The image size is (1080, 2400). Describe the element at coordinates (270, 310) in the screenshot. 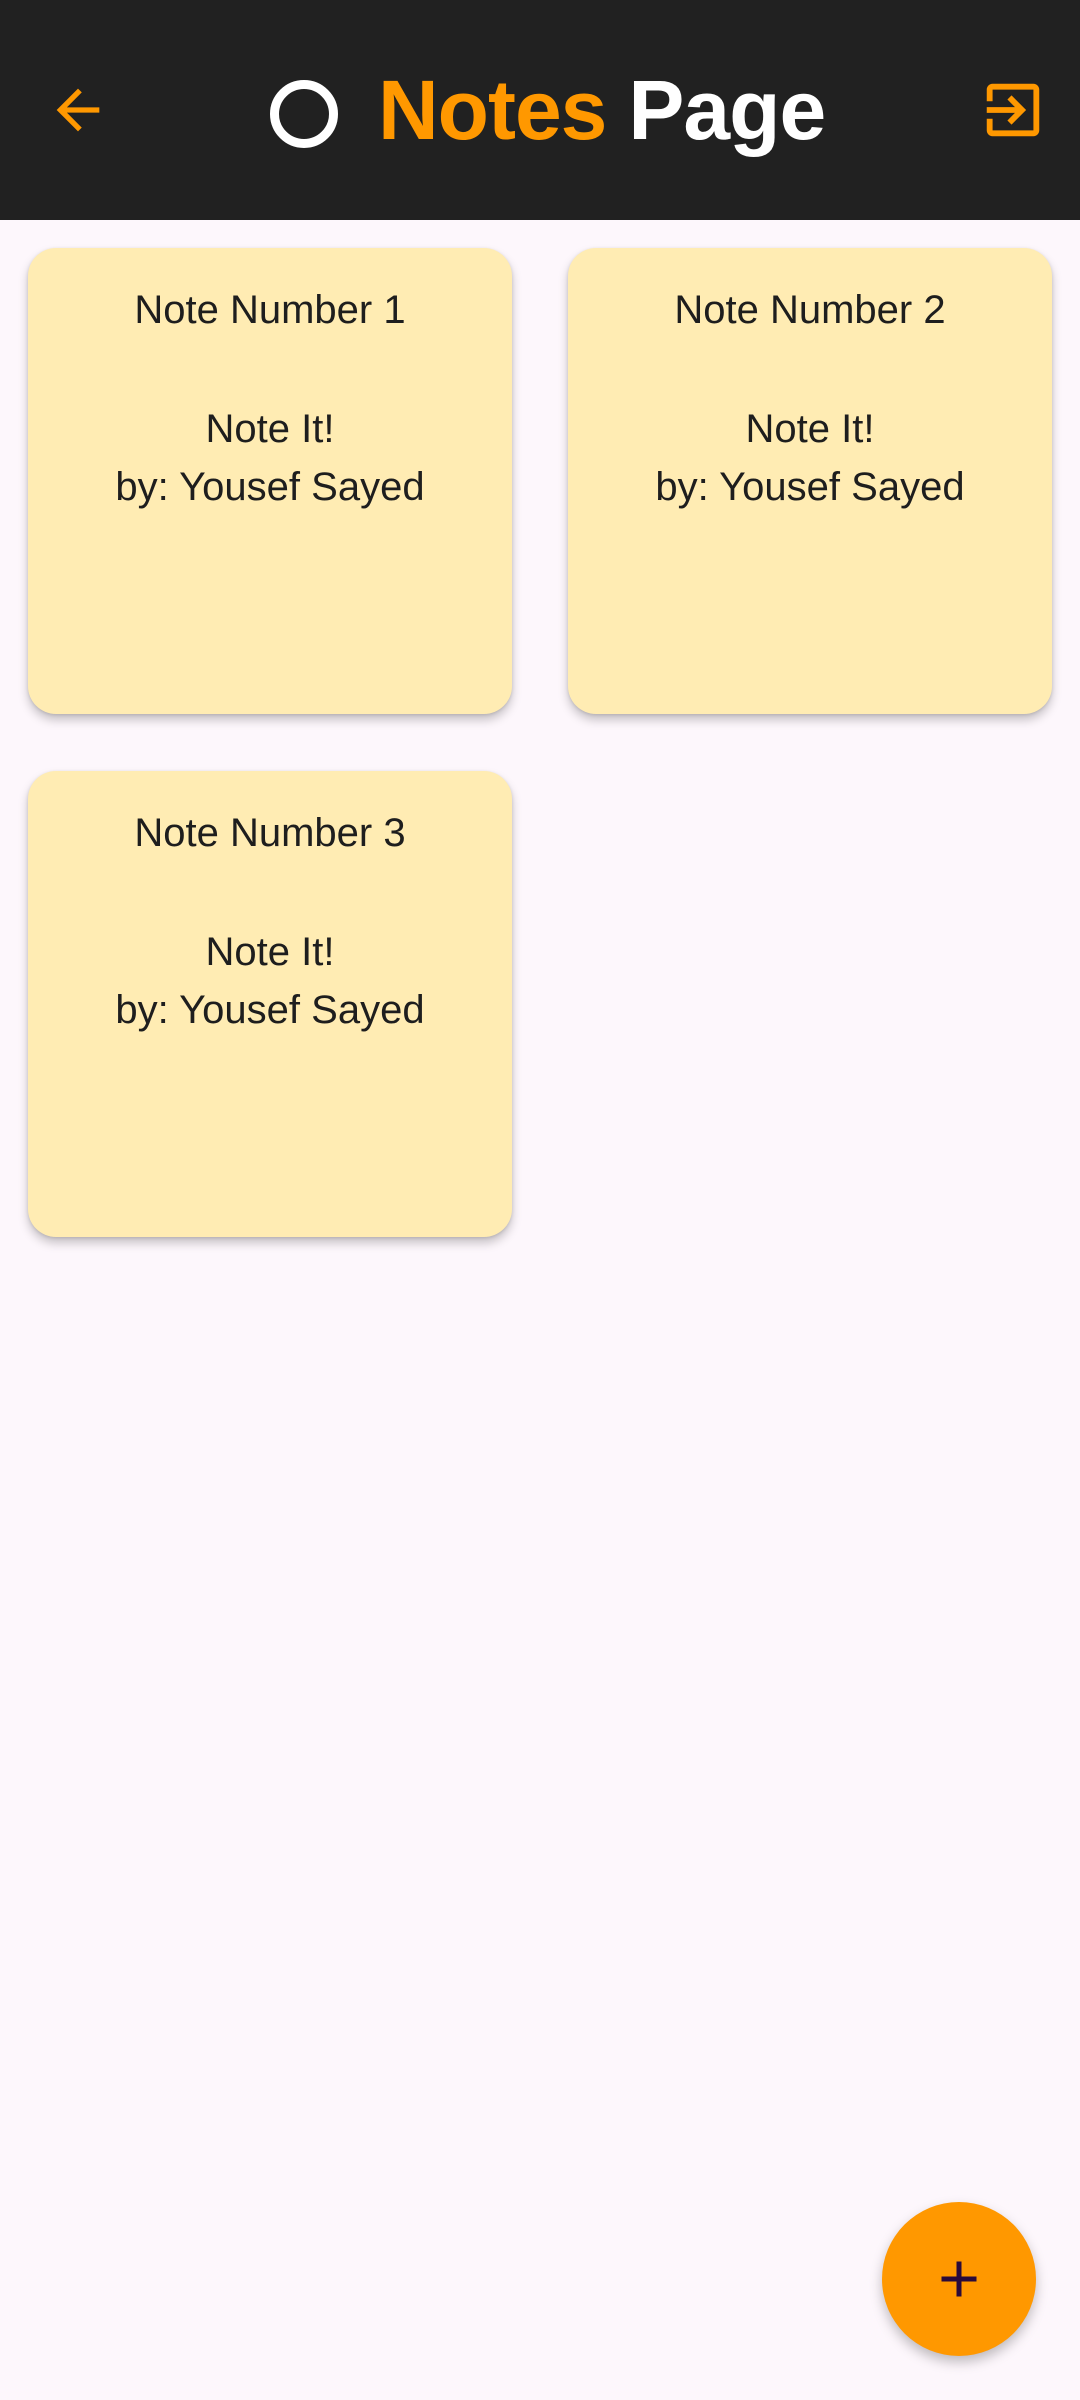

I see `note-title: Note Number 1` at that location.